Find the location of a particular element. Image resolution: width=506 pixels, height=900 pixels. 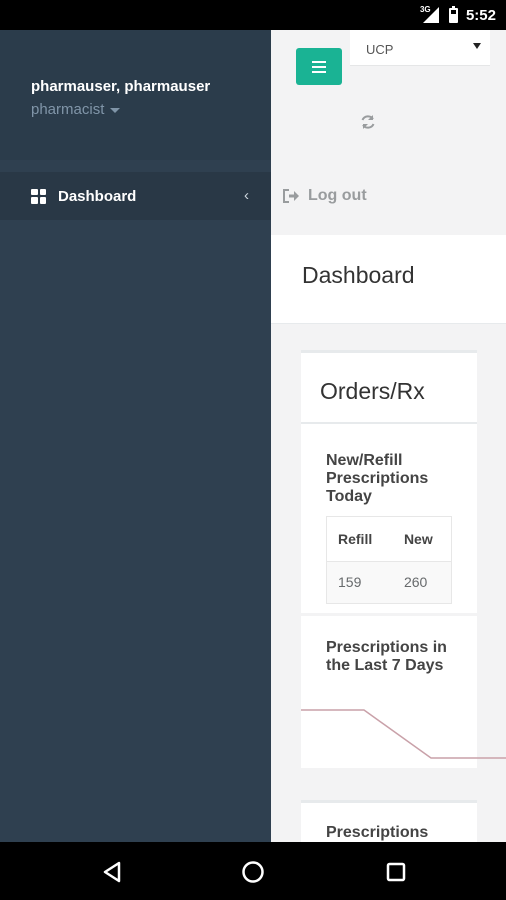

page-heading: Dashboard is located at coordinates (388, 279).